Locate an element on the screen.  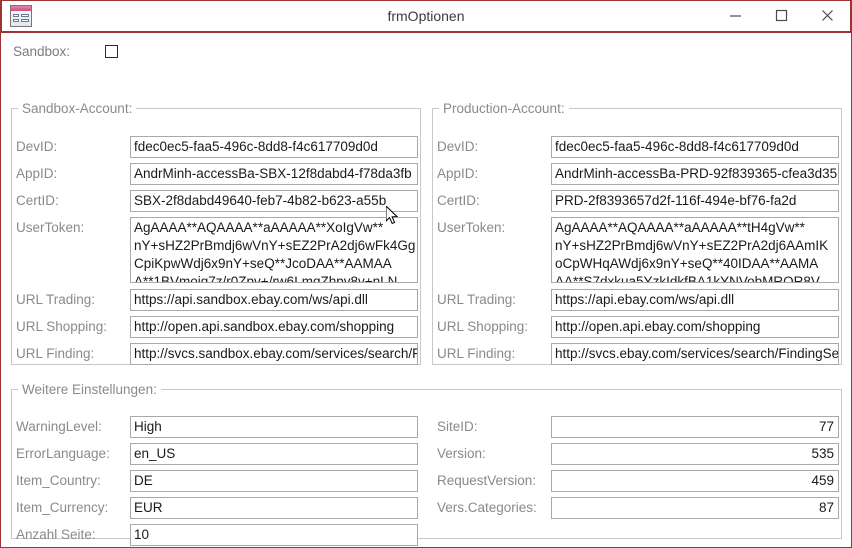
sandbox-certid-input: SBX-2f8dabd49640-feb7-4b82-b623-a55b is located at coordinates (274, 201).